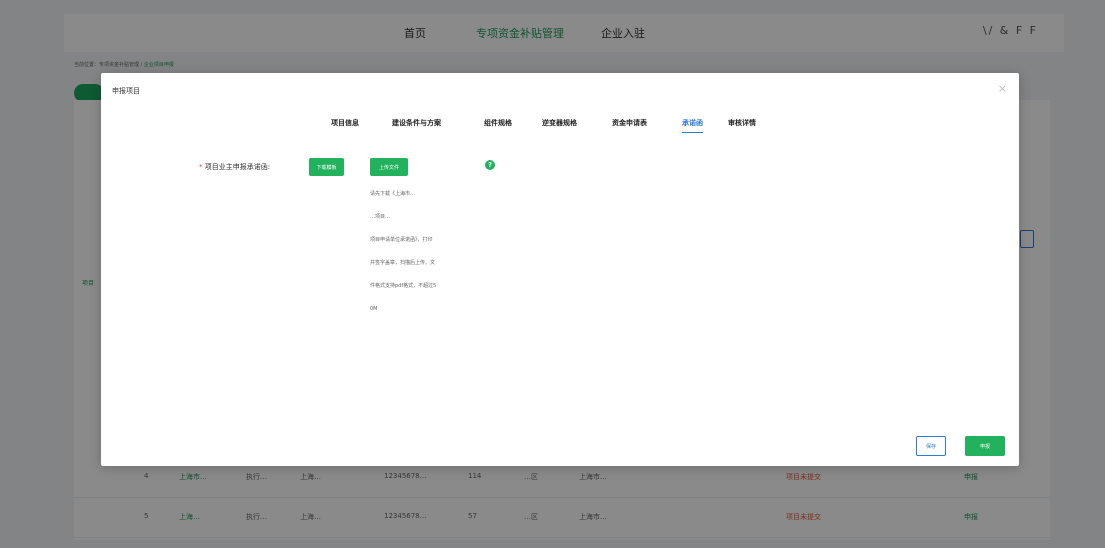  Describe the element at coordinates (126, 91) in the screenshot. I see `modal-title: 申报项目` at that location.